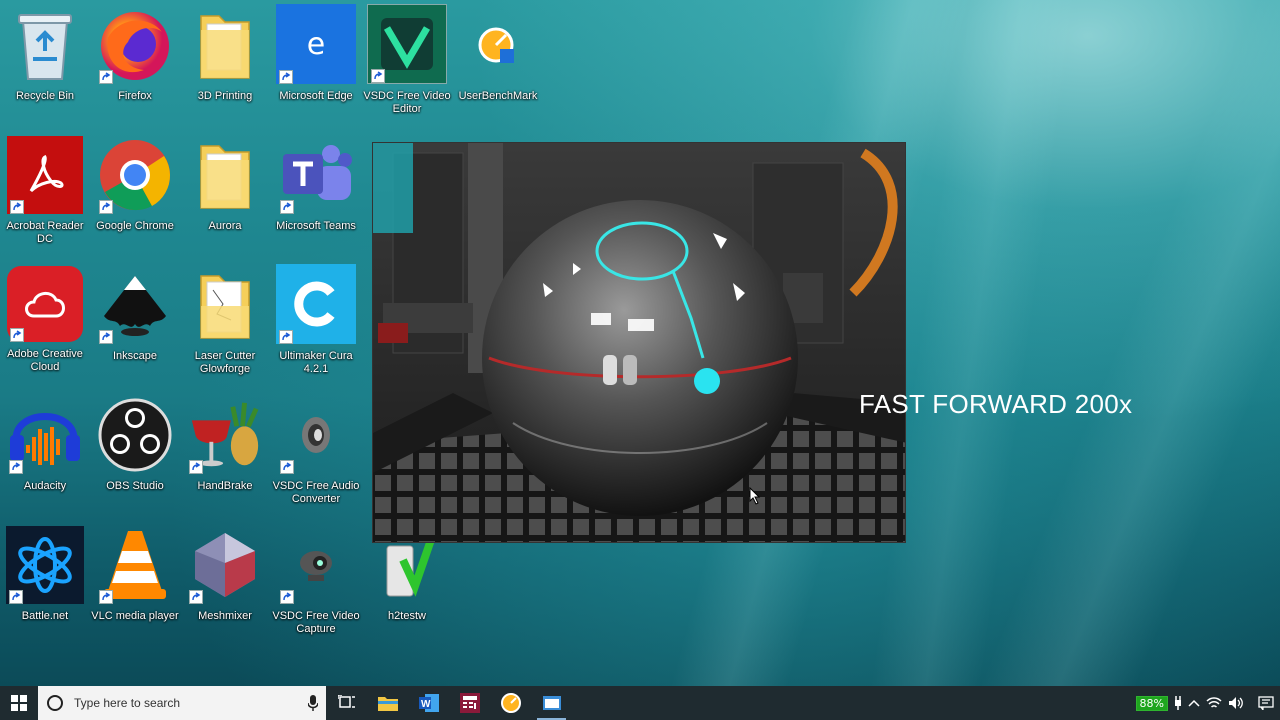  Describe the element at coordinates (45, 304) in the screenshot. I see `creative-cloud-icon` at that location.